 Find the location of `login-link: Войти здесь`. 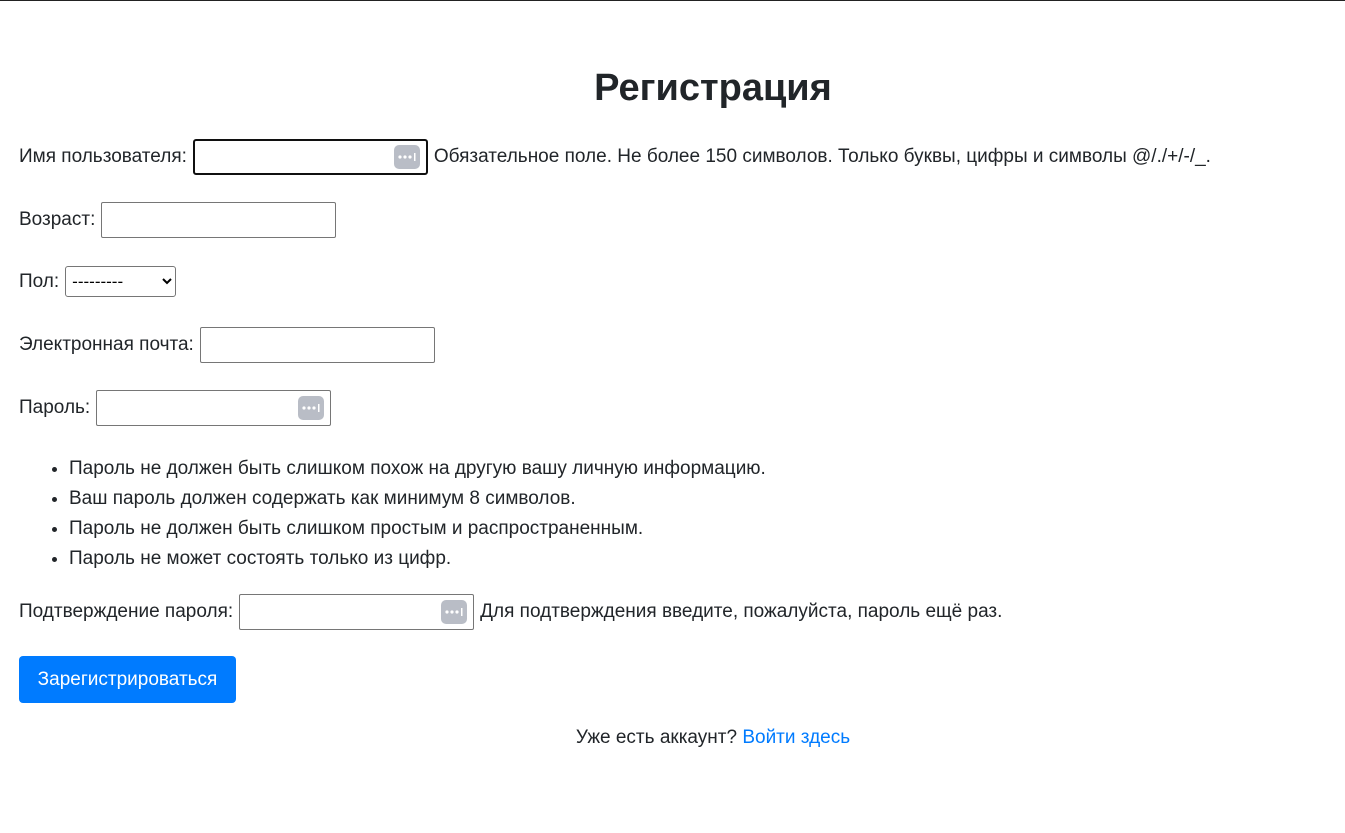

login-link: Войти здесь is located at coordinates (796, 737).